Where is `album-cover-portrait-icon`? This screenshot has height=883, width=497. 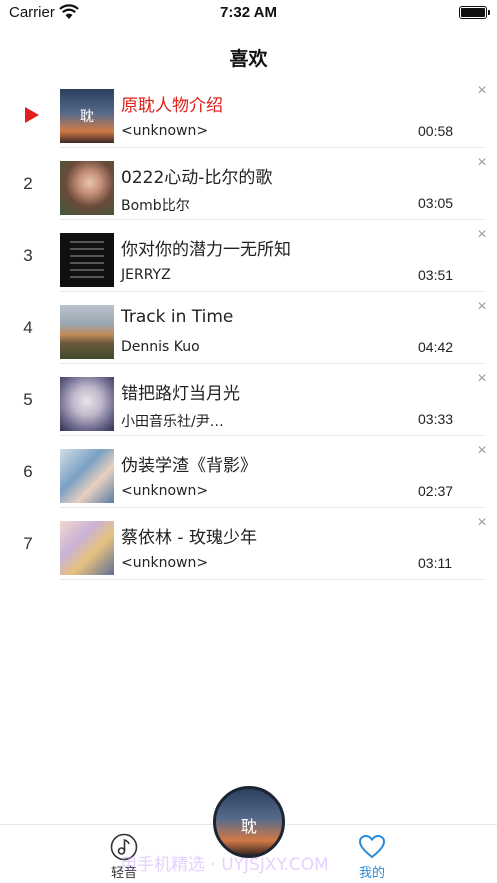 album-cover-portrait-icon is located at coordinates (87, 188).